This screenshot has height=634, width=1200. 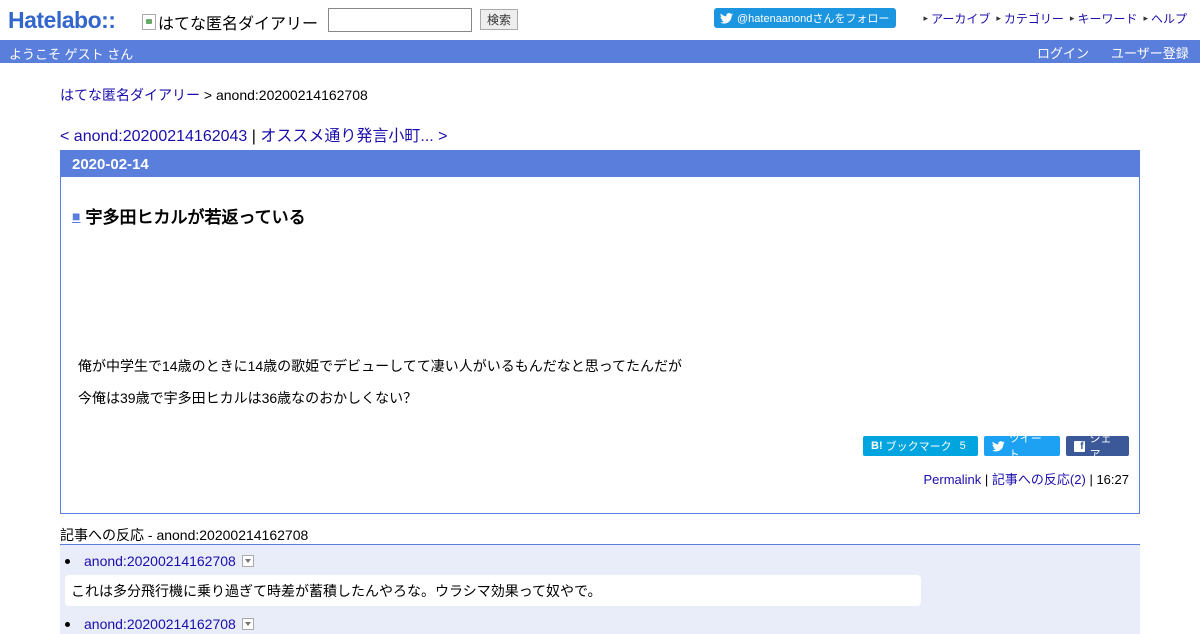 What do you see at coordinates (960, 18) in the screenshot?
I see `archive-link: アーカイブ` at bounding box center [960, 18].